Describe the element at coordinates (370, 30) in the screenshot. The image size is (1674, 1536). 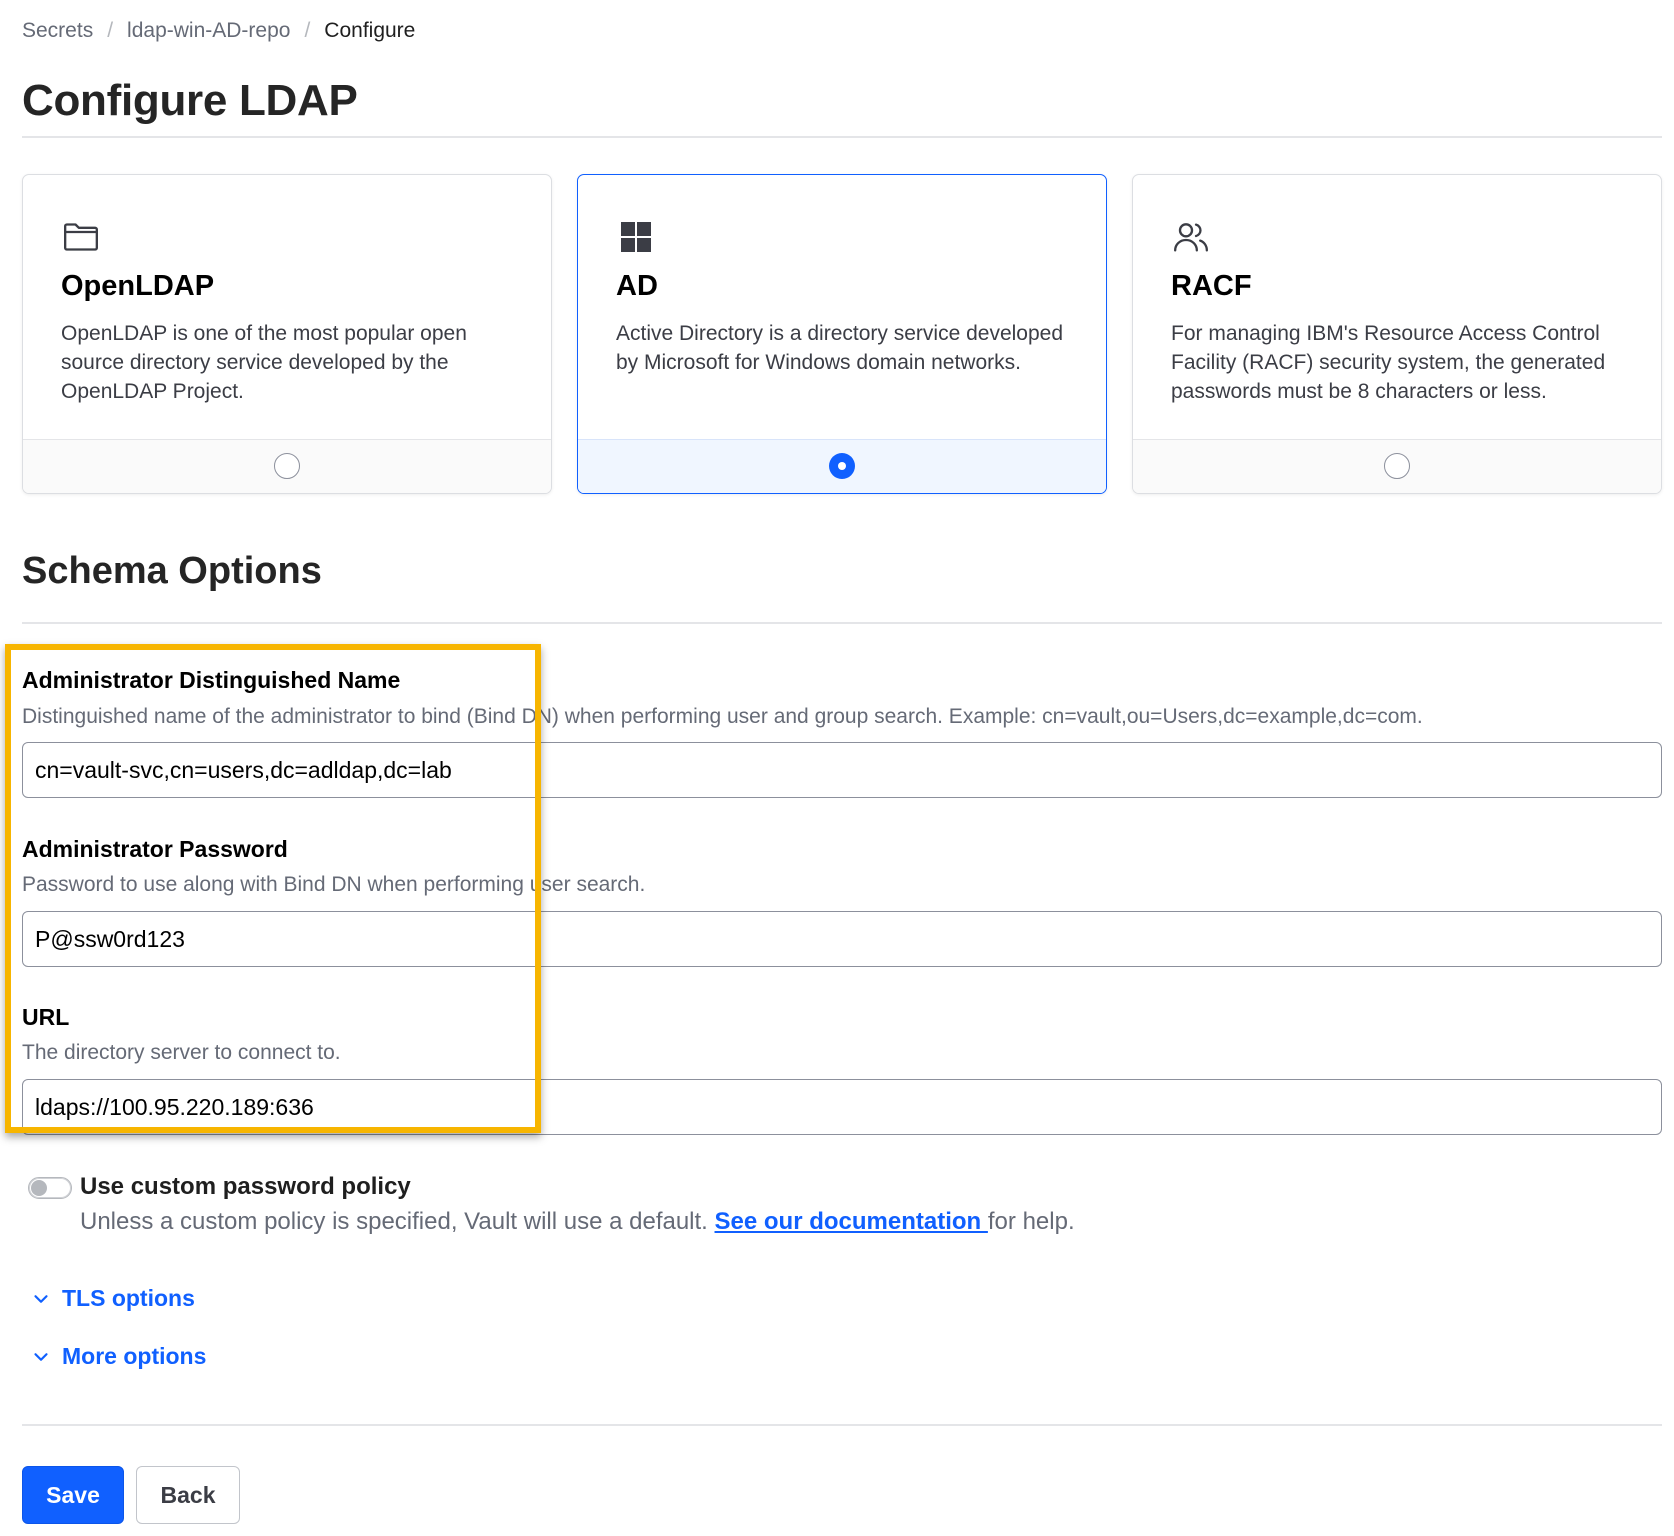
I see `breadcrumb-current: Configure` at that location.